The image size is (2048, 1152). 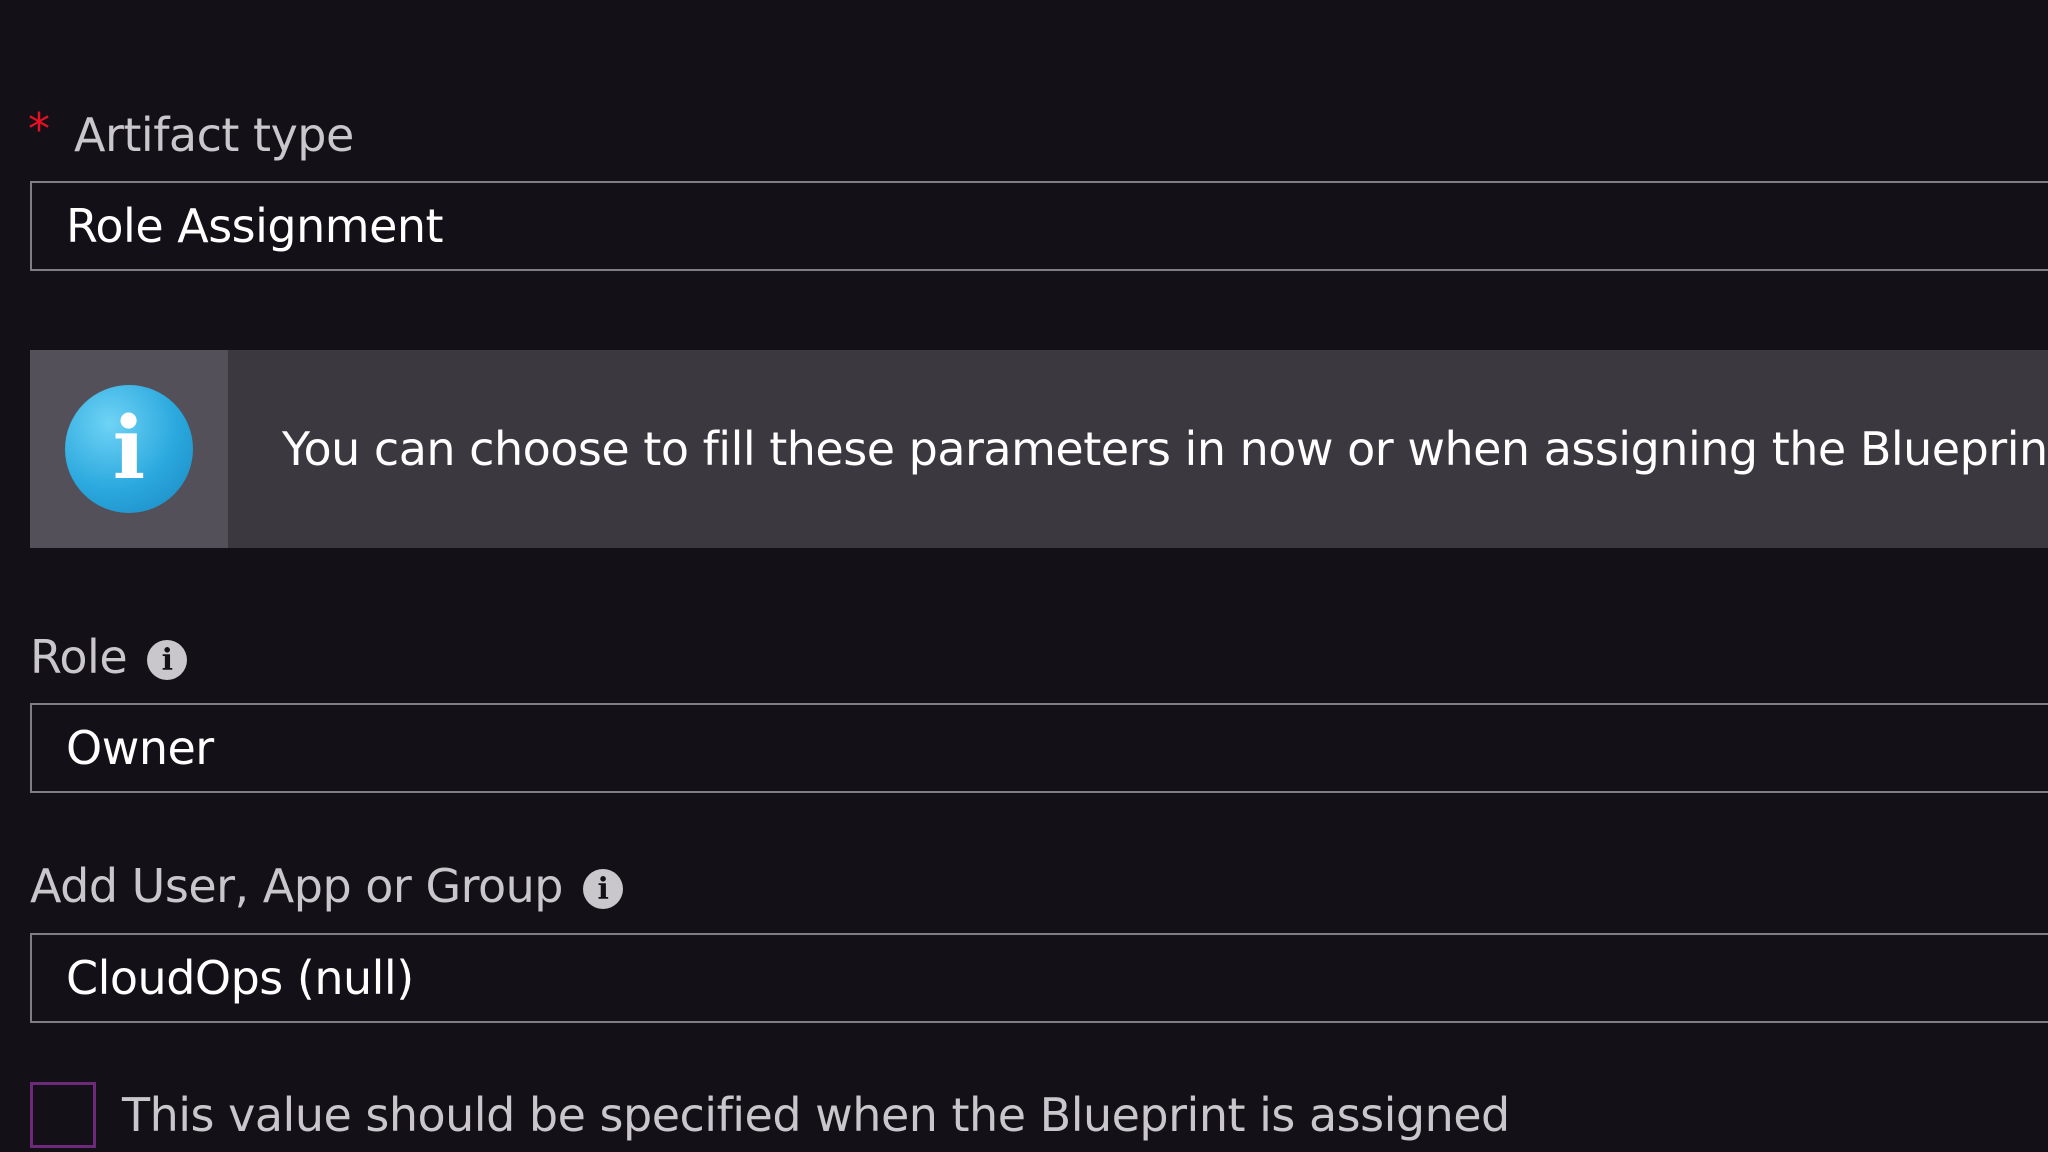 I want to click on info-icon-glyph: i, so click(x=129, y=448).